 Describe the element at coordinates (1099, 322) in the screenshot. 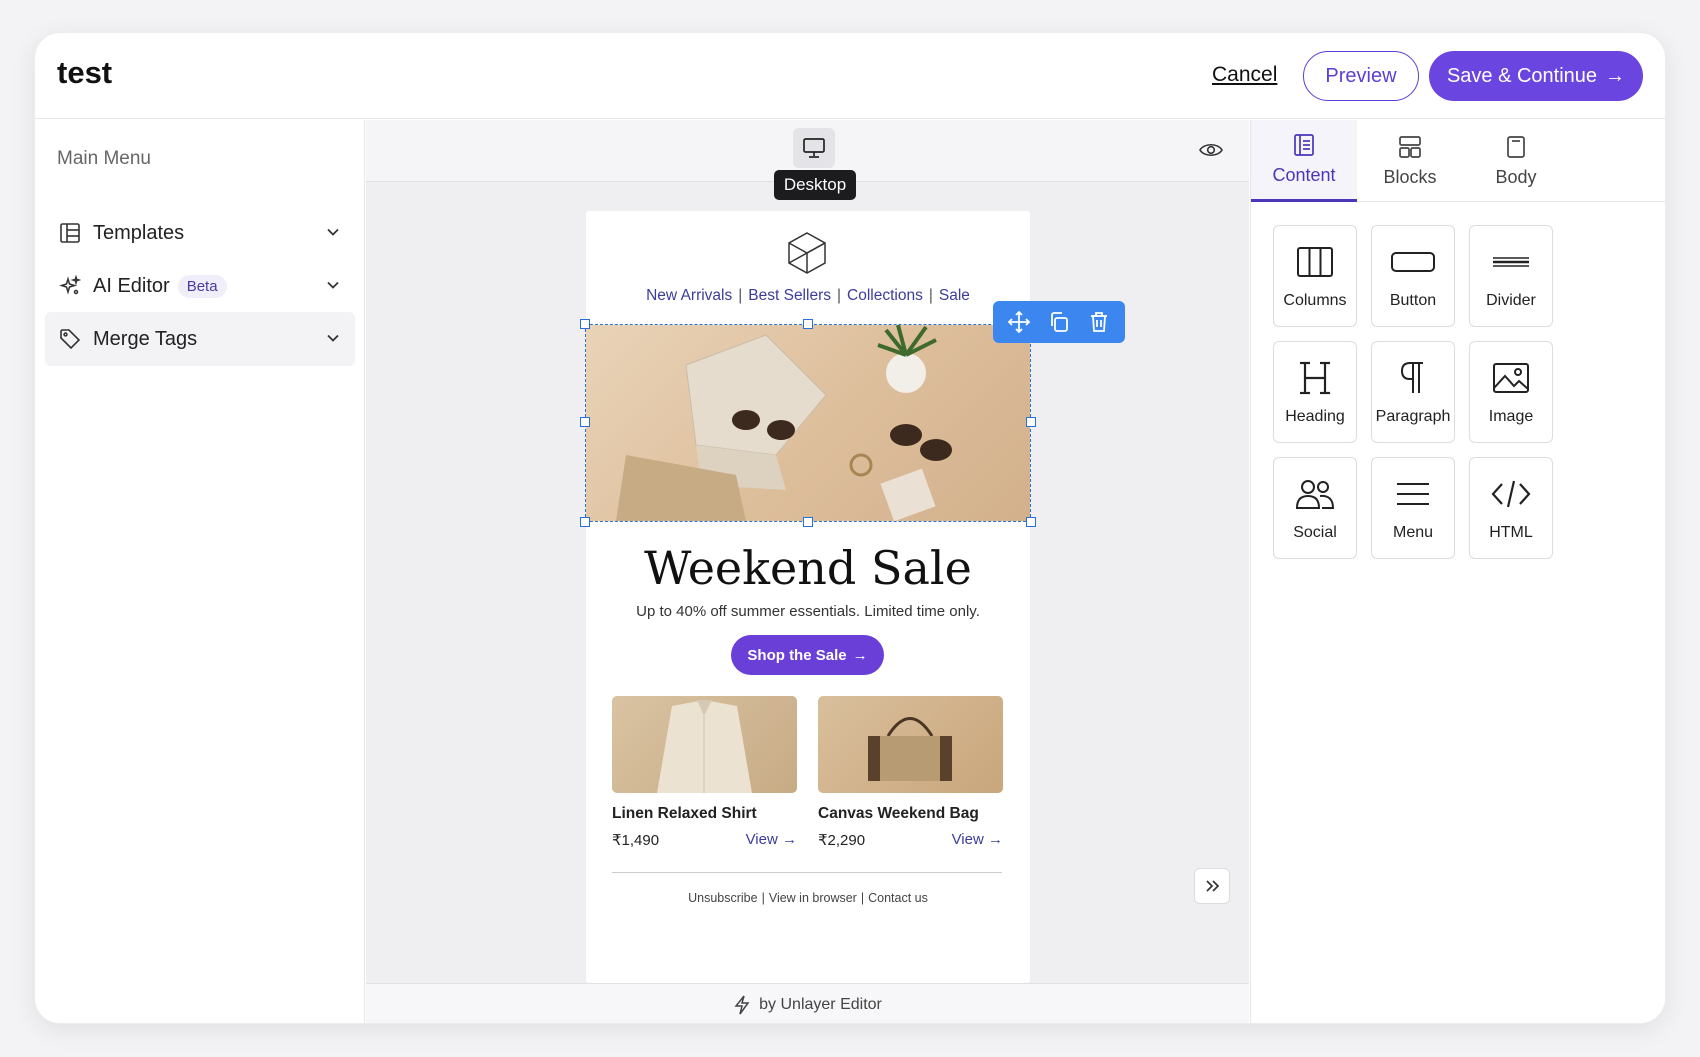

I see `trash-icon` at that location.